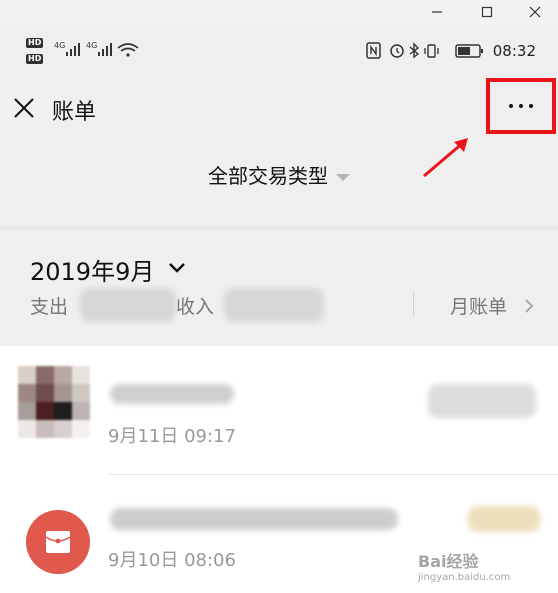 Image resolution: width=558 pixels, height=593 pixels. Describe the element at coordinates (49, 307) in the screenshot. I see `expense-label: 支出` at that location.